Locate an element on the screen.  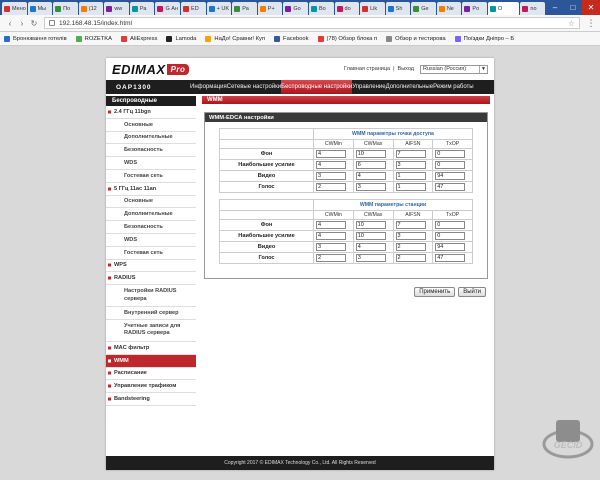
browser-tab: no is located at coordinates (532, 8).